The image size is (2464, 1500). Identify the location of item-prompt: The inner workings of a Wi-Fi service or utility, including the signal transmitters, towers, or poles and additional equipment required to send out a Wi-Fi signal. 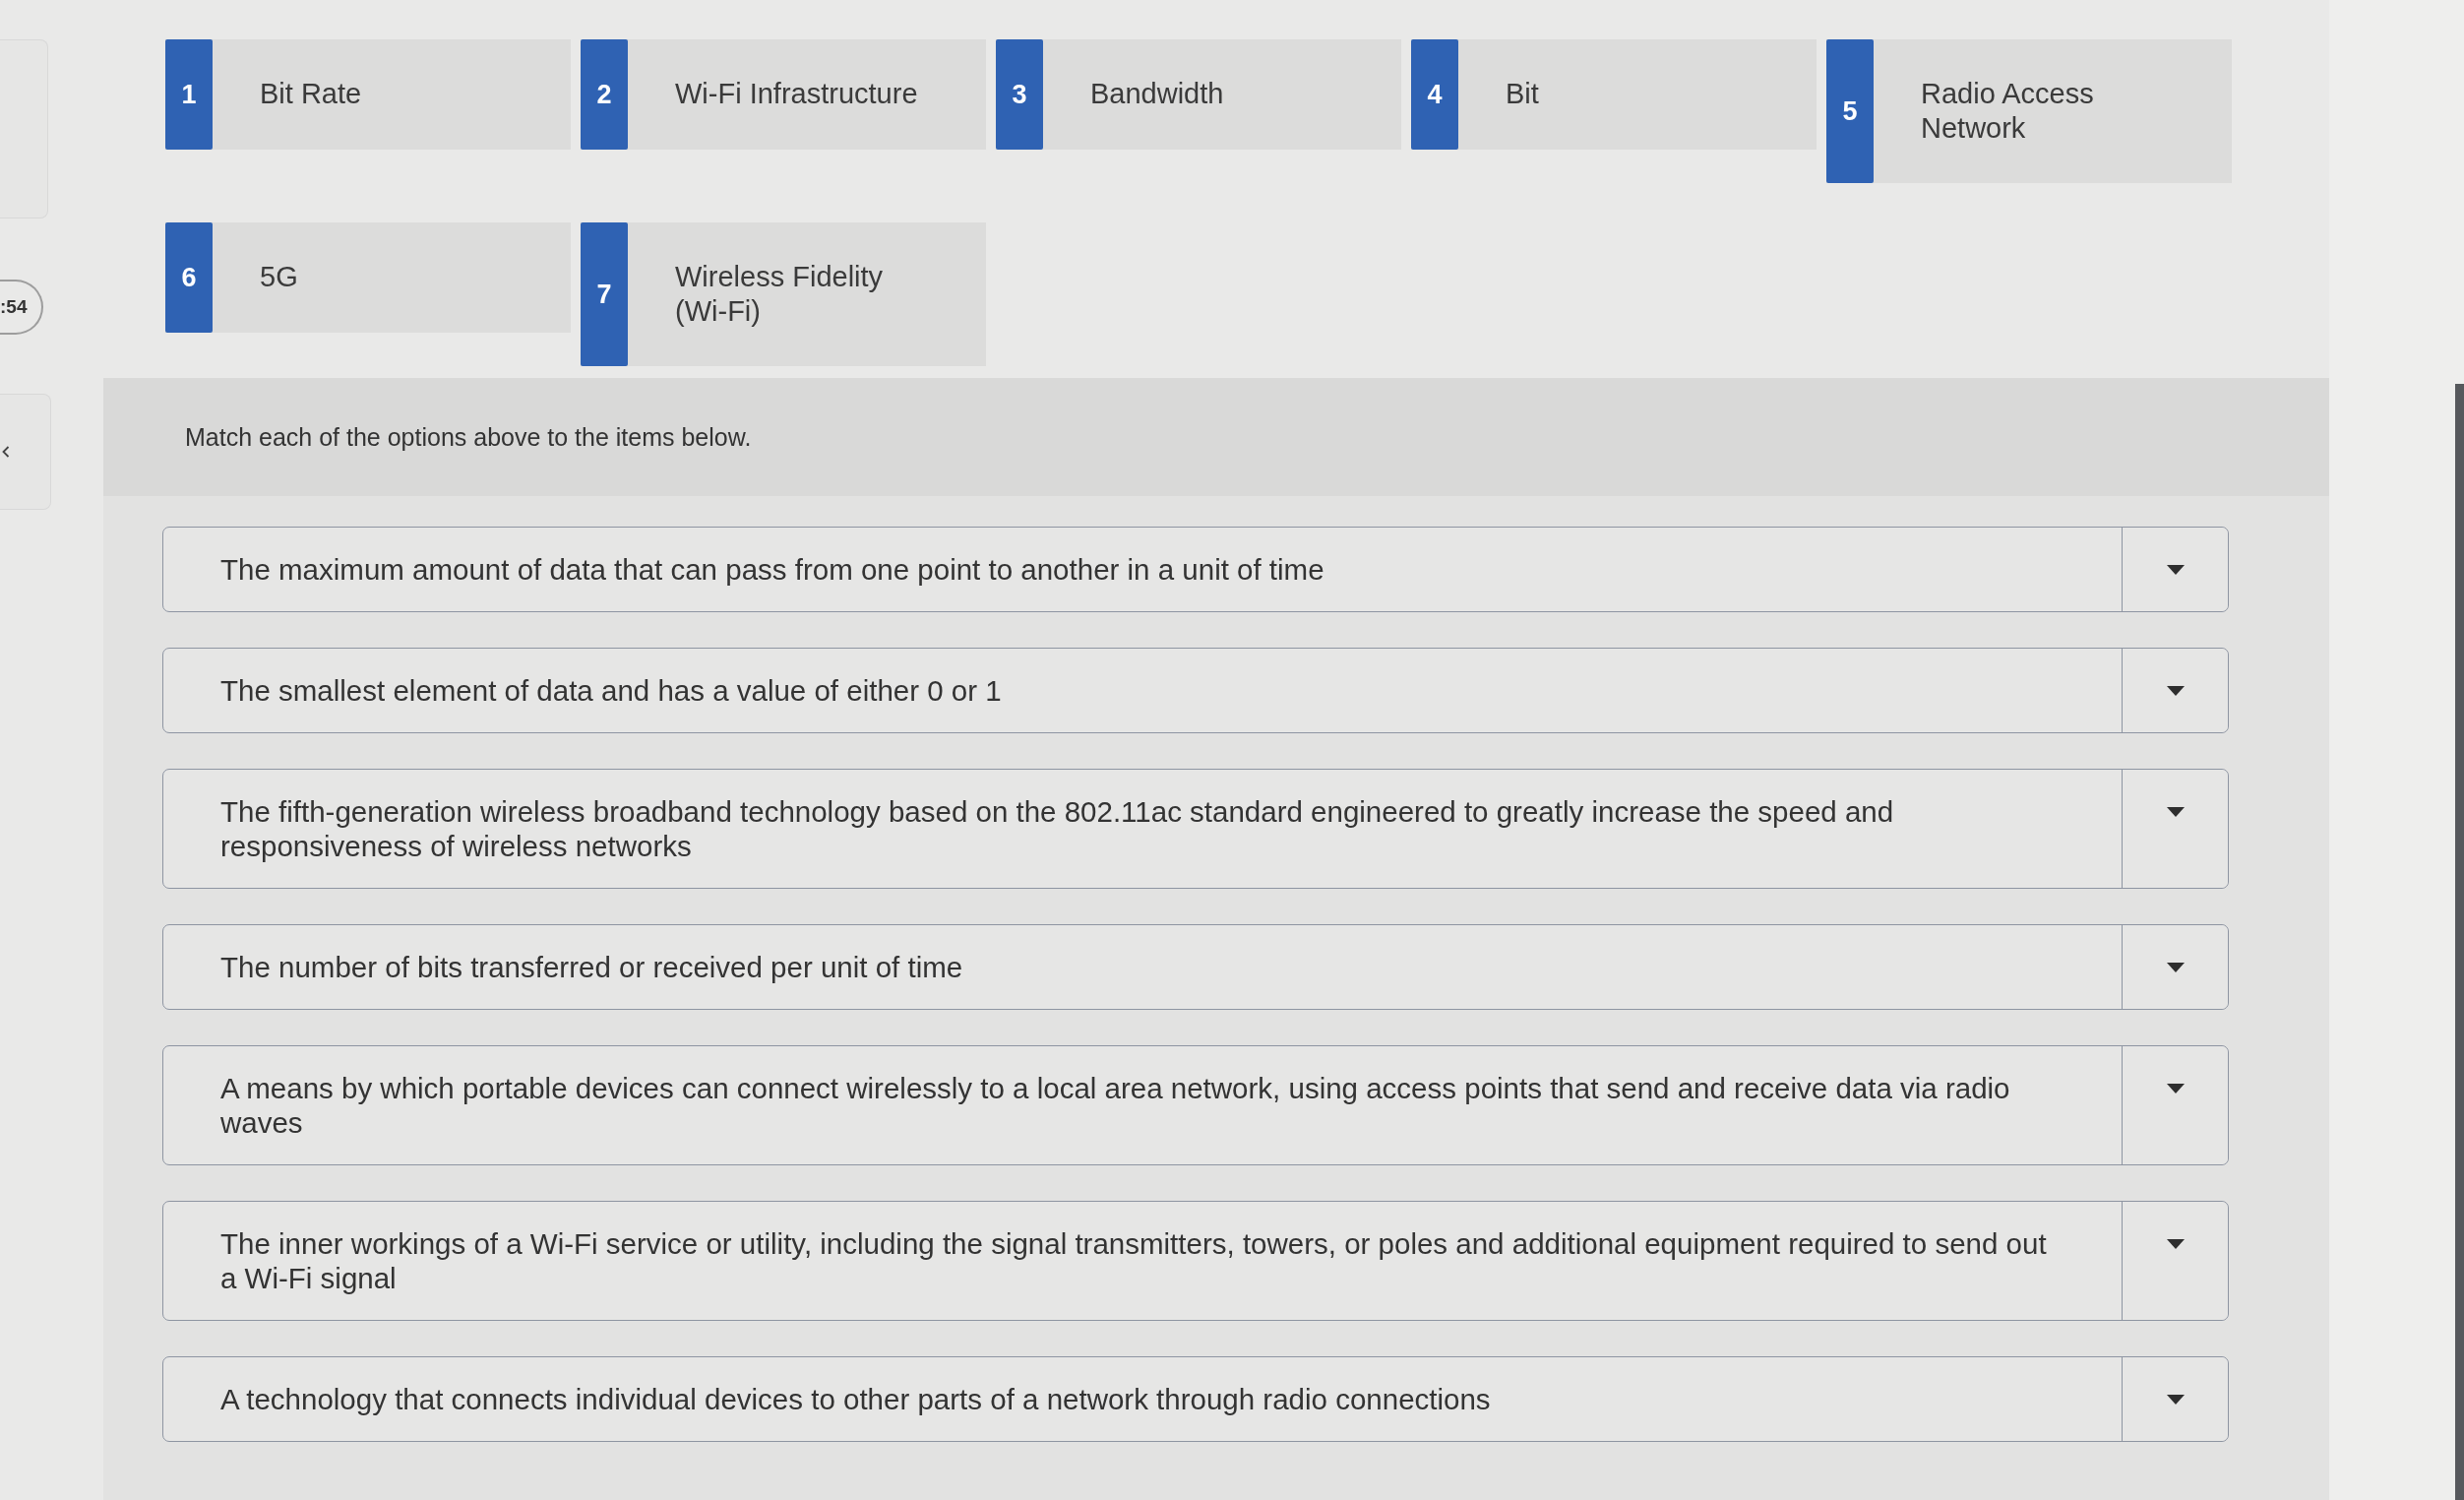
(1133, 1261).